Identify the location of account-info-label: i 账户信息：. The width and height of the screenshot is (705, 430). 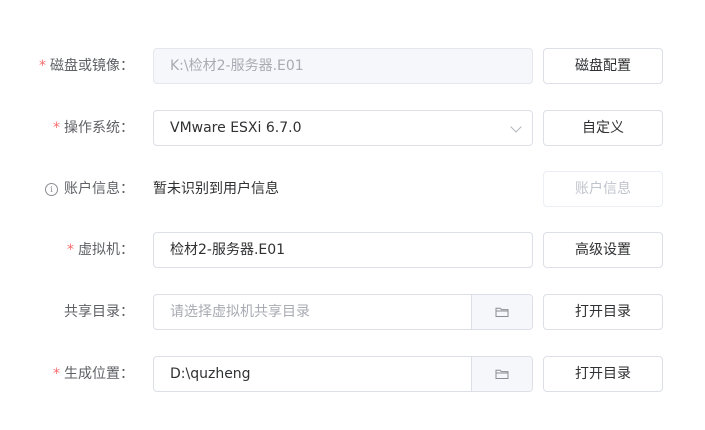
(89, 189).